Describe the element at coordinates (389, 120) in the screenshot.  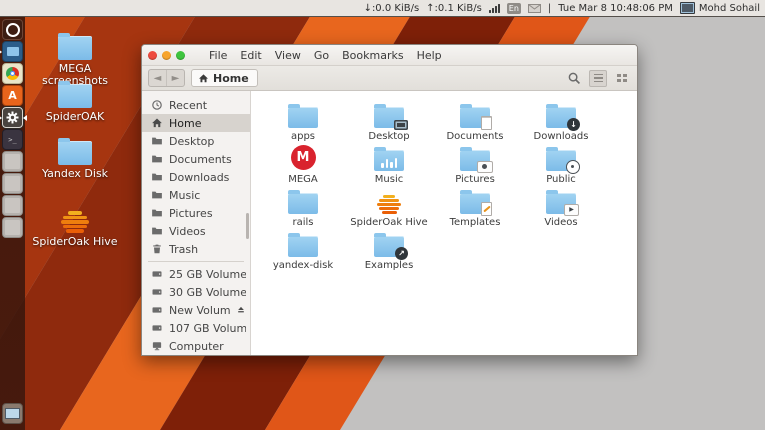
I see `file-item-desktop: Desktop` at that location.